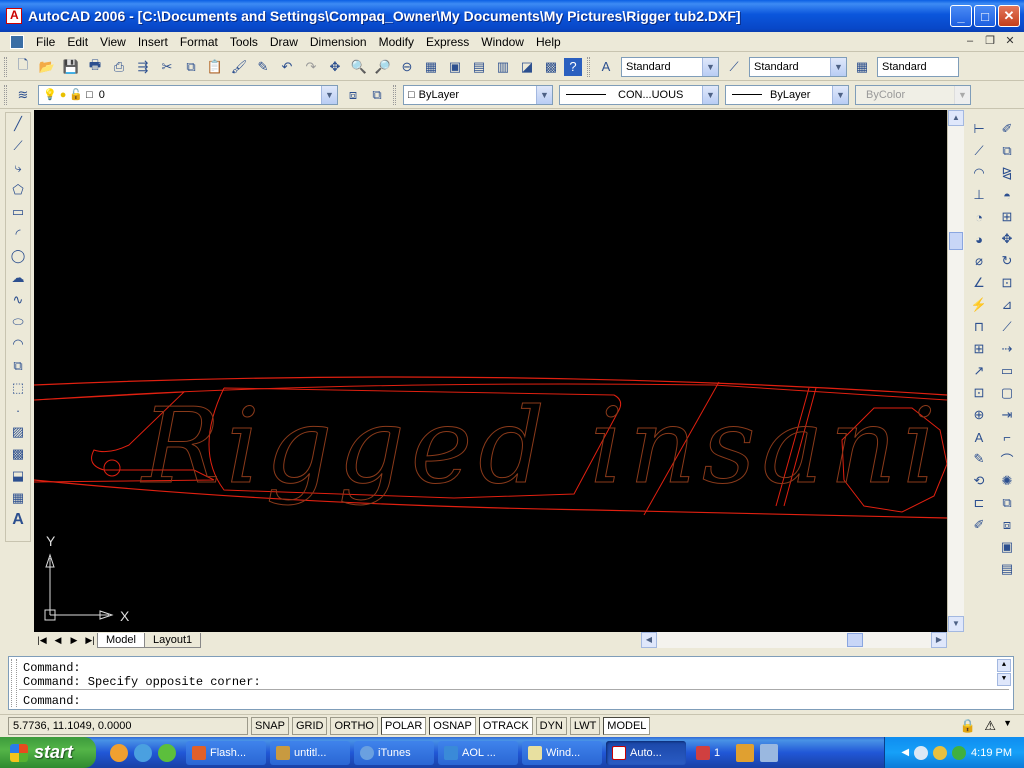 The width and height of the screenshot is (1024, 768). I want to click on cut-icon: ✂, so click(167, 67).